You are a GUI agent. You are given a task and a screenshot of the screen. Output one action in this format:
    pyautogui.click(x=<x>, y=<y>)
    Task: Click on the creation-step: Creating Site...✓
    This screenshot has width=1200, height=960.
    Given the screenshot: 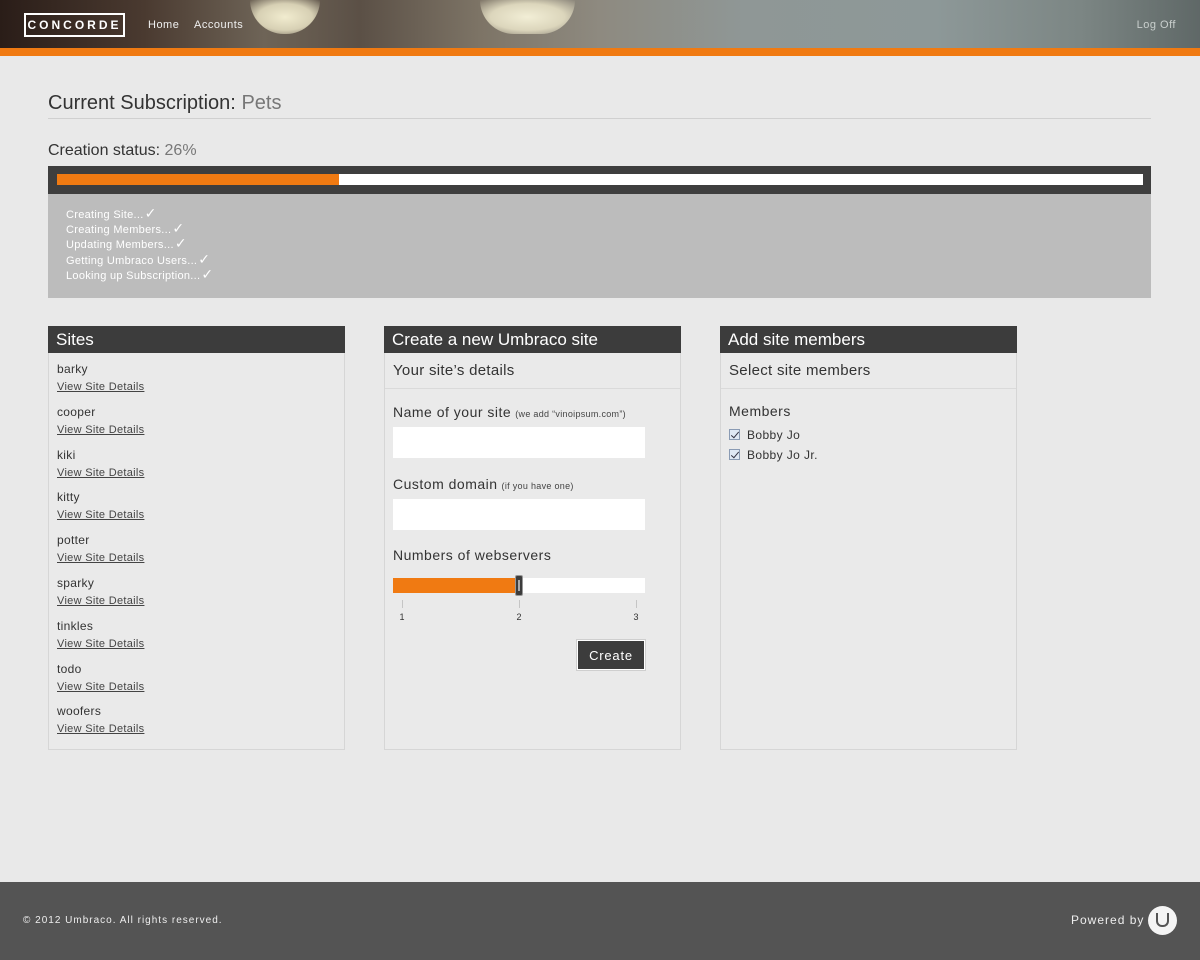 What is the action you would take?
    pyautogui.click(x=139, y=213)
    